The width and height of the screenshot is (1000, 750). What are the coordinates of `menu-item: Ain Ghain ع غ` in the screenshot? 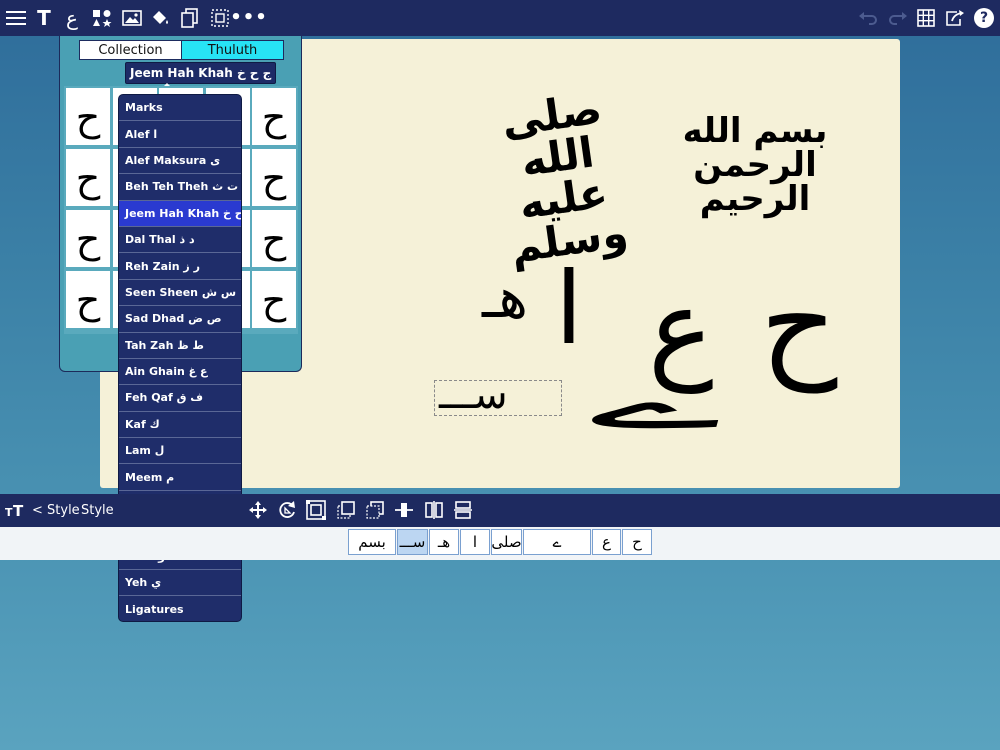 It's located at (180, 372).